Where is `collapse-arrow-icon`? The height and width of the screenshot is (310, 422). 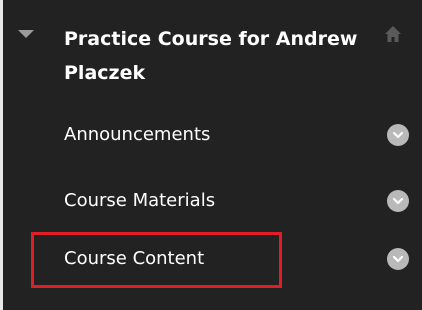 collapse-arrow-icon is located at coordinates (26, 34).